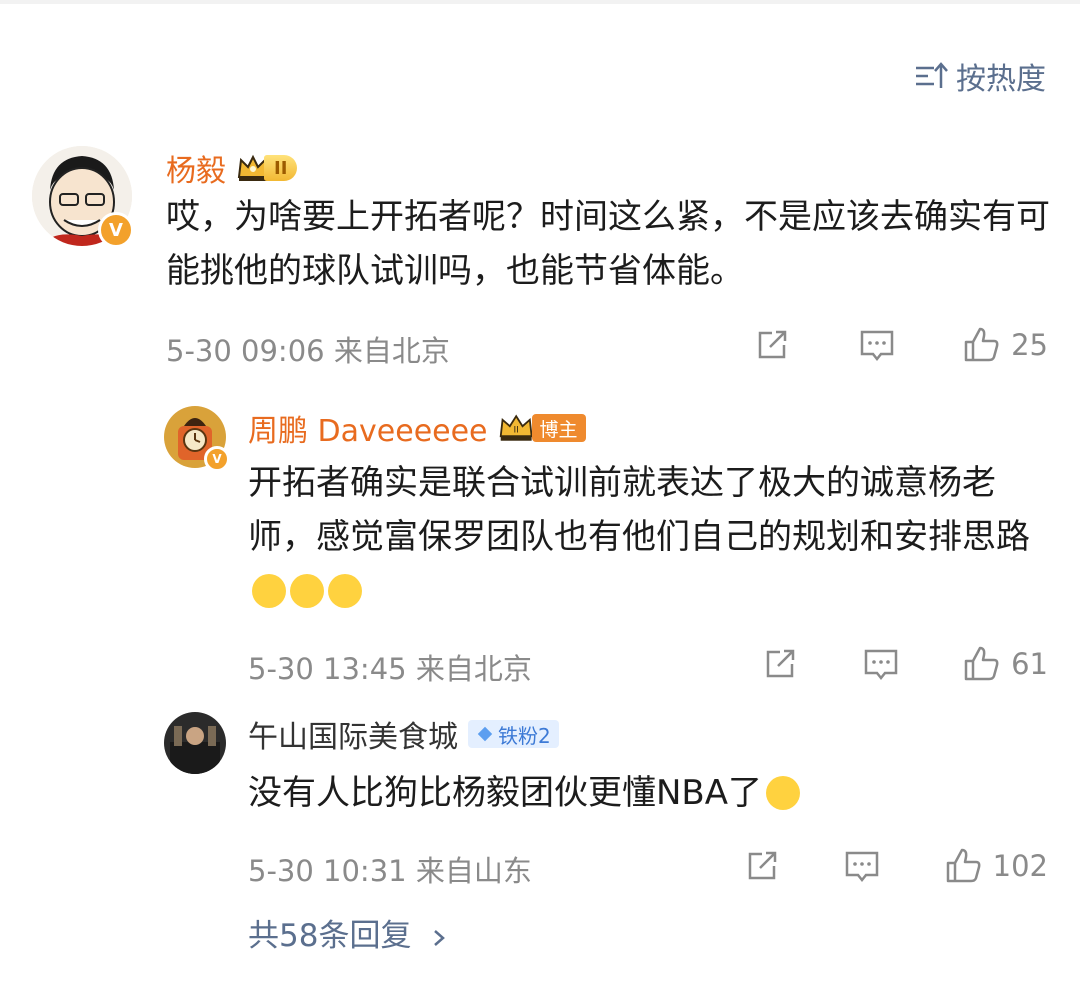 This screenshot has width=1080, height=981. I want to click on sort-by-hot-button: 按热度, so click(980, 76).